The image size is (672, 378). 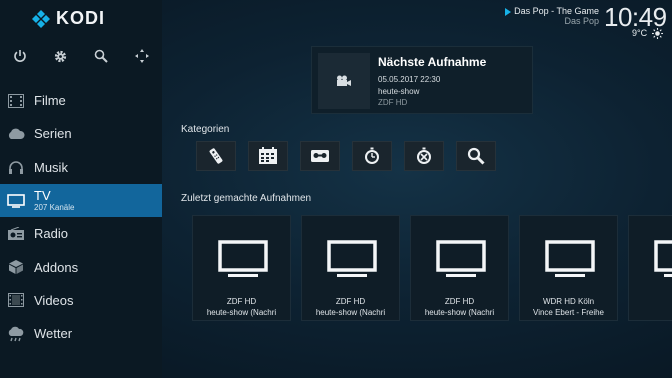 What do you see at coordinates (556, 11) in the screenshot?
I see `now-playing-title: Das Pop - The Game` at bounding box center [556, 11].